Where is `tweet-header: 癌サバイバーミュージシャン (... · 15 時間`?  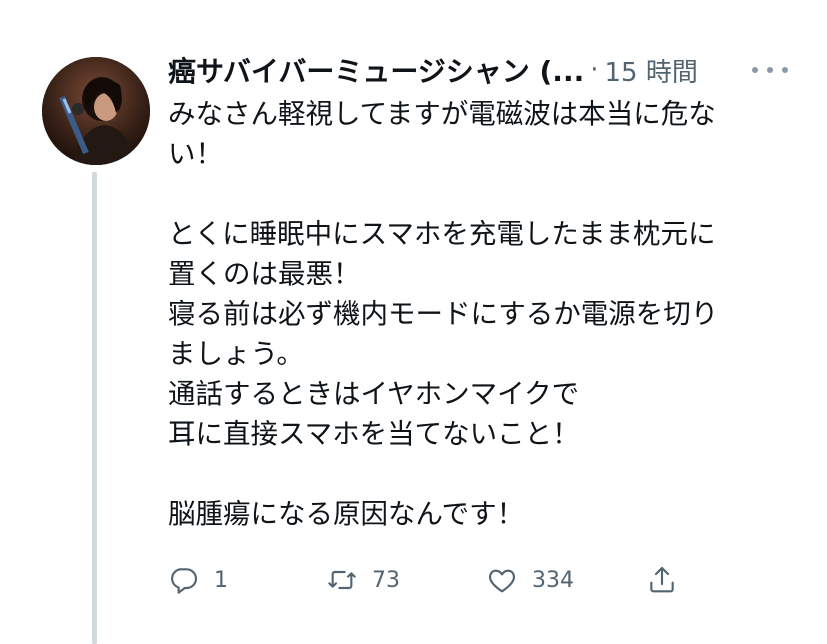 tweet-header: 癌サバイバーミュージシャン (... · 15 時間 is located at coordinates (478, 70).